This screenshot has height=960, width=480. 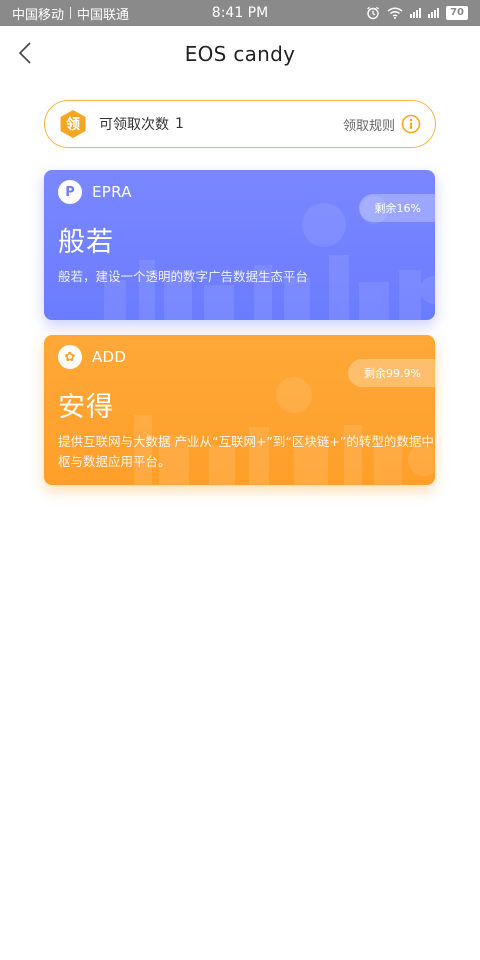 I want to click on back-button, so click(x=25, y=53).